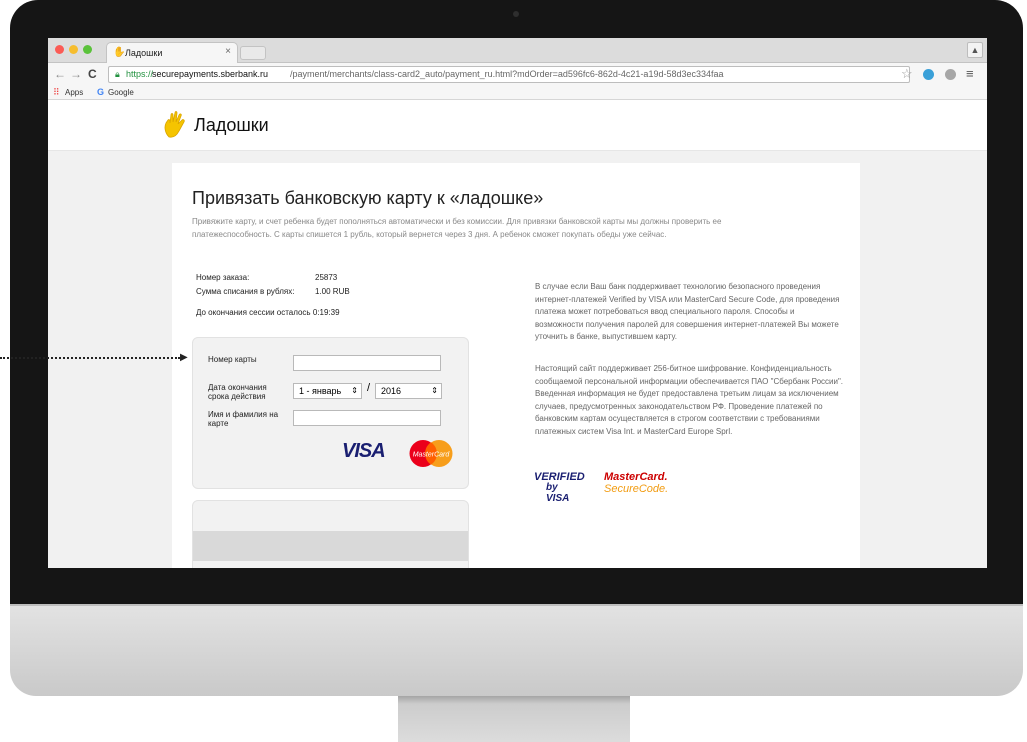 The height and width of the screenshot is (742, 1027). What do you see at coordinates (210, 74) in the screenshot?
I see `url-host: securepayments.sberbank.ru` at bounding box center [210, 74].